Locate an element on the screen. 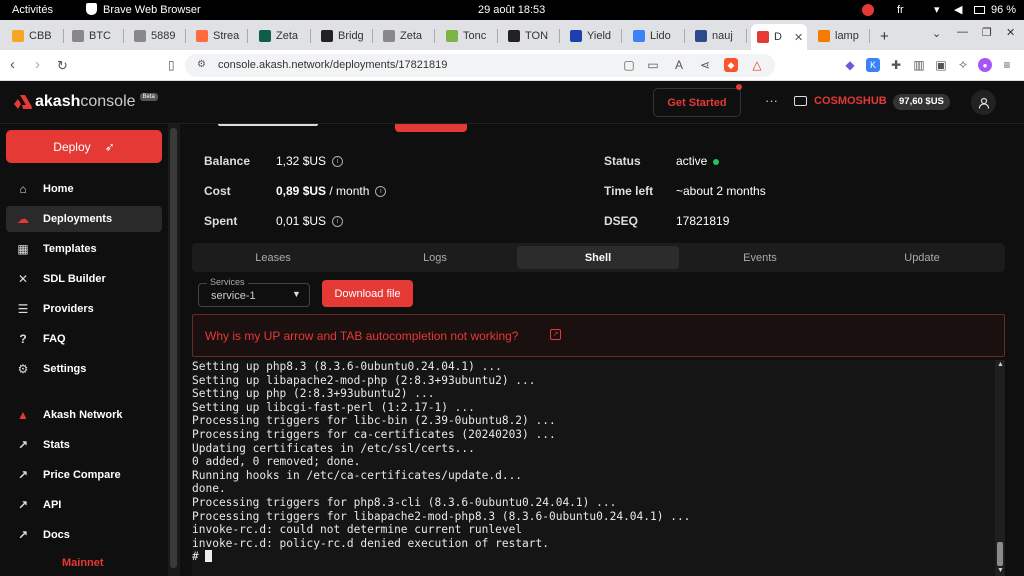 This screenshot has width=1024, height=576. close-window-icon: ✕ is located at coordinates (1010, 32).